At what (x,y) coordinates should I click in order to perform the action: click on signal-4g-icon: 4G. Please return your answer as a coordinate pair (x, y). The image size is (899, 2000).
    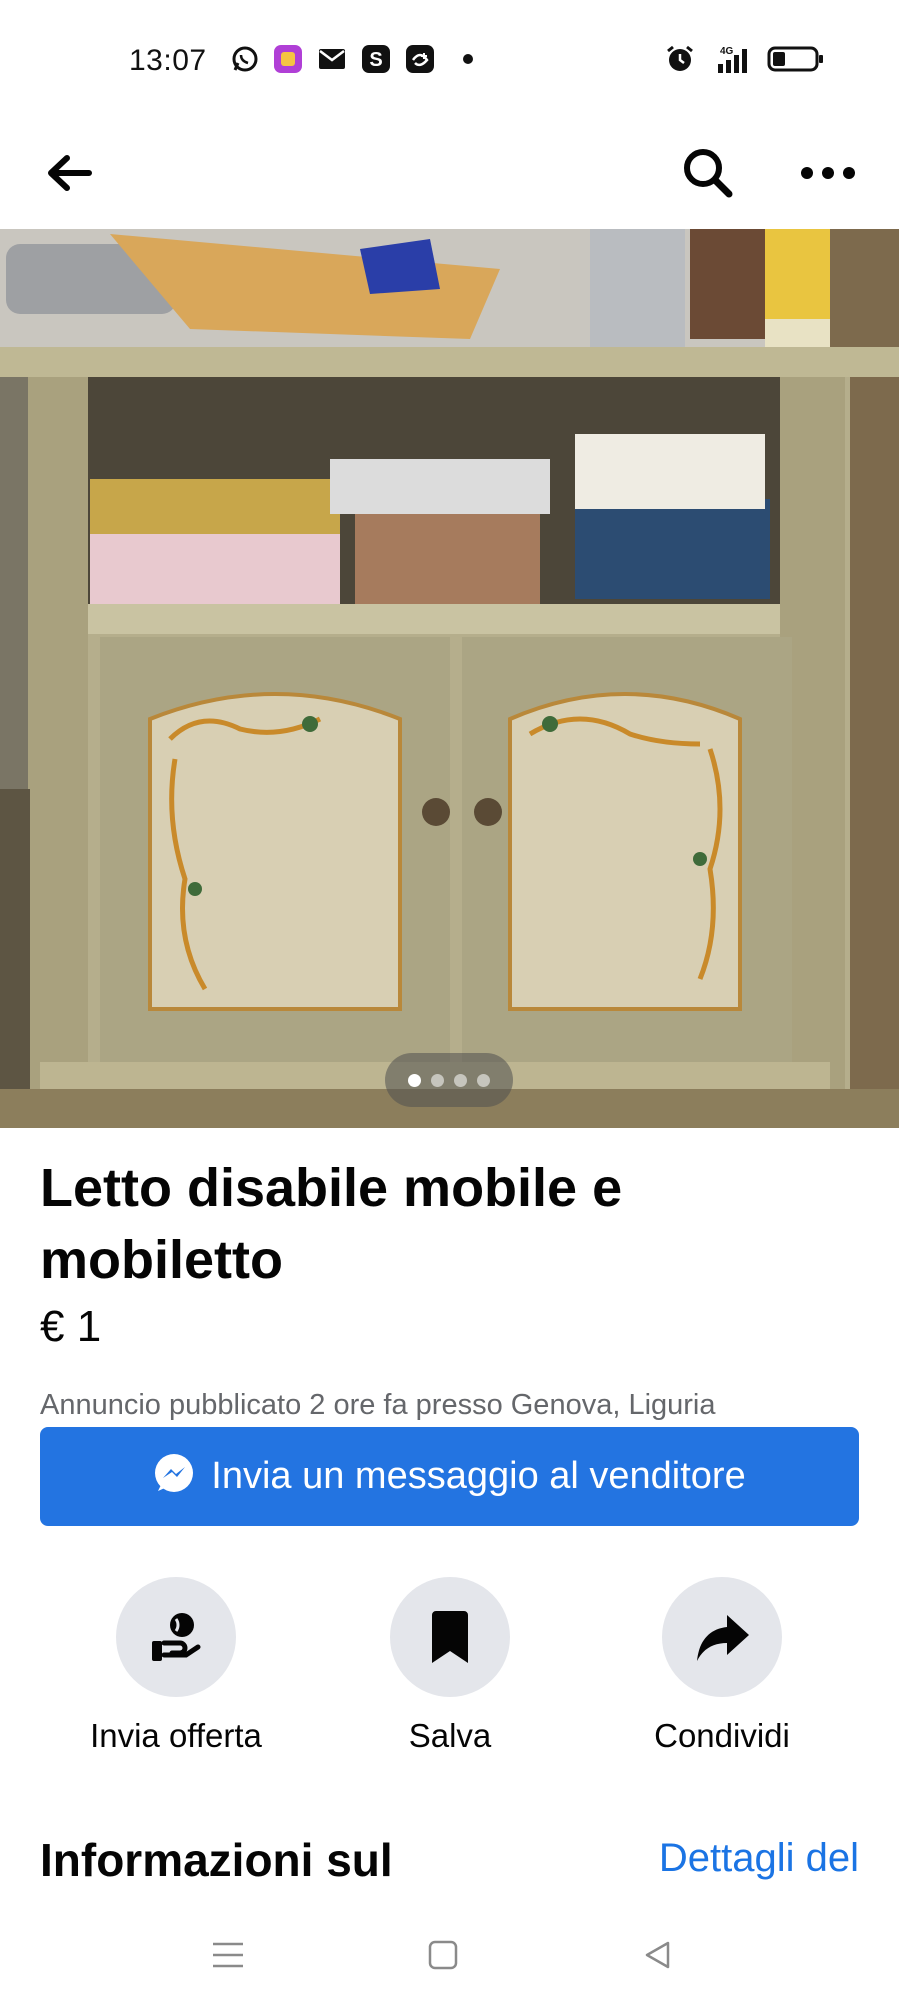
    Looking at the image, I should click on (735, 59).